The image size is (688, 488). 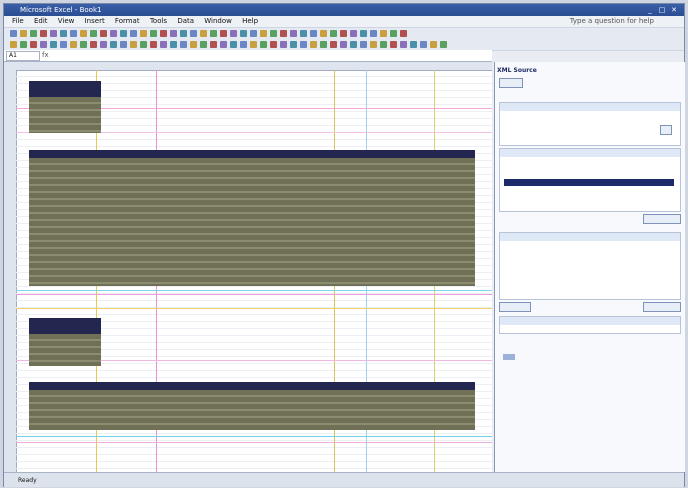 What do you see at coordinates (589, 182) in the screenshot?
I see `selected-tree-node` at bounding box center [589, 182].